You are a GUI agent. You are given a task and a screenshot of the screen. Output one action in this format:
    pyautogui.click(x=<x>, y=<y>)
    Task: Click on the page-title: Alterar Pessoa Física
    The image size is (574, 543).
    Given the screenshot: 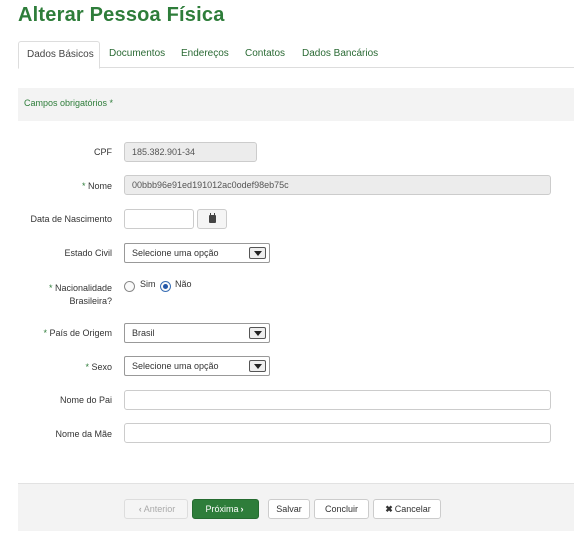 What is the action you would take?
    pyautogui.click(x=121, y=15)
    